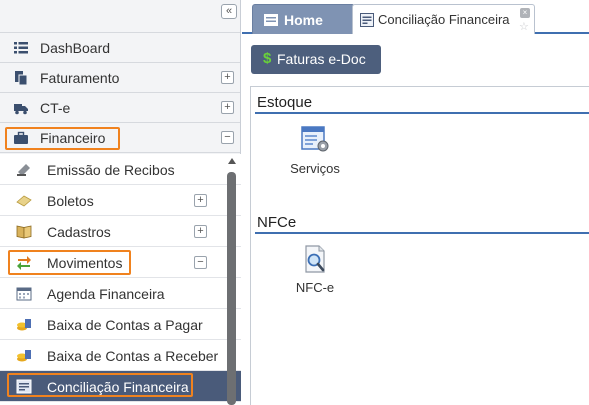  I want to click on submenu-scrollbar, so click(232, 281).